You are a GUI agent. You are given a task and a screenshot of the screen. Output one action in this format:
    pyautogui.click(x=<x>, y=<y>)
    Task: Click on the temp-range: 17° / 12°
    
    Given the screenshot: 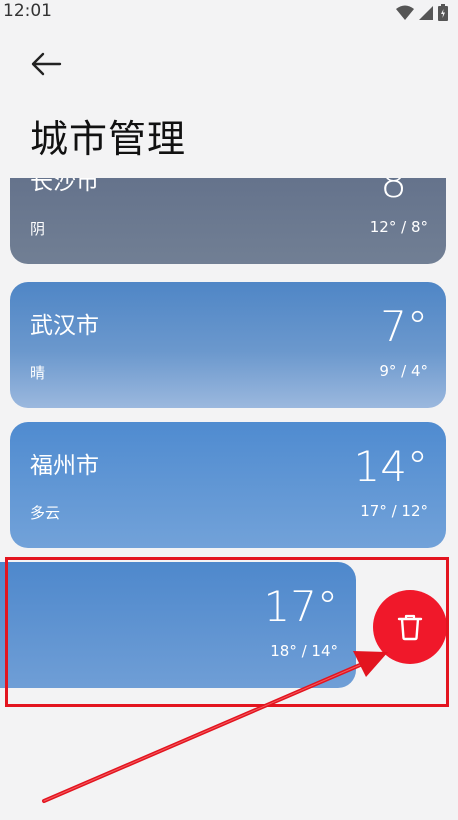 What is the action you would take?
    pyautogui.click(x=394, y=511)
    